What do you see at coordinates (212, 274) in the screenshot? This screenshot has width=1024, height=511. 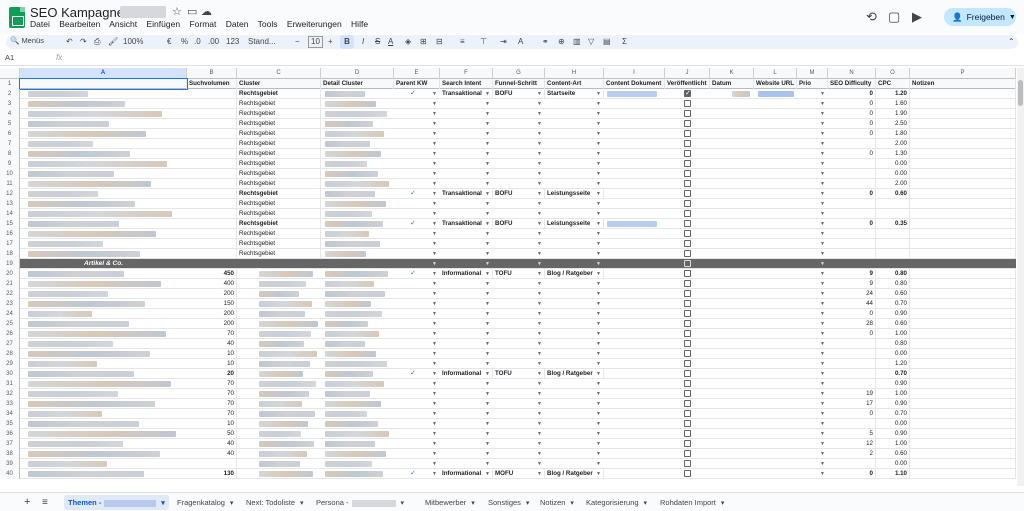 I see `search-volume-cell: 450` at bounding box center [212, 274].